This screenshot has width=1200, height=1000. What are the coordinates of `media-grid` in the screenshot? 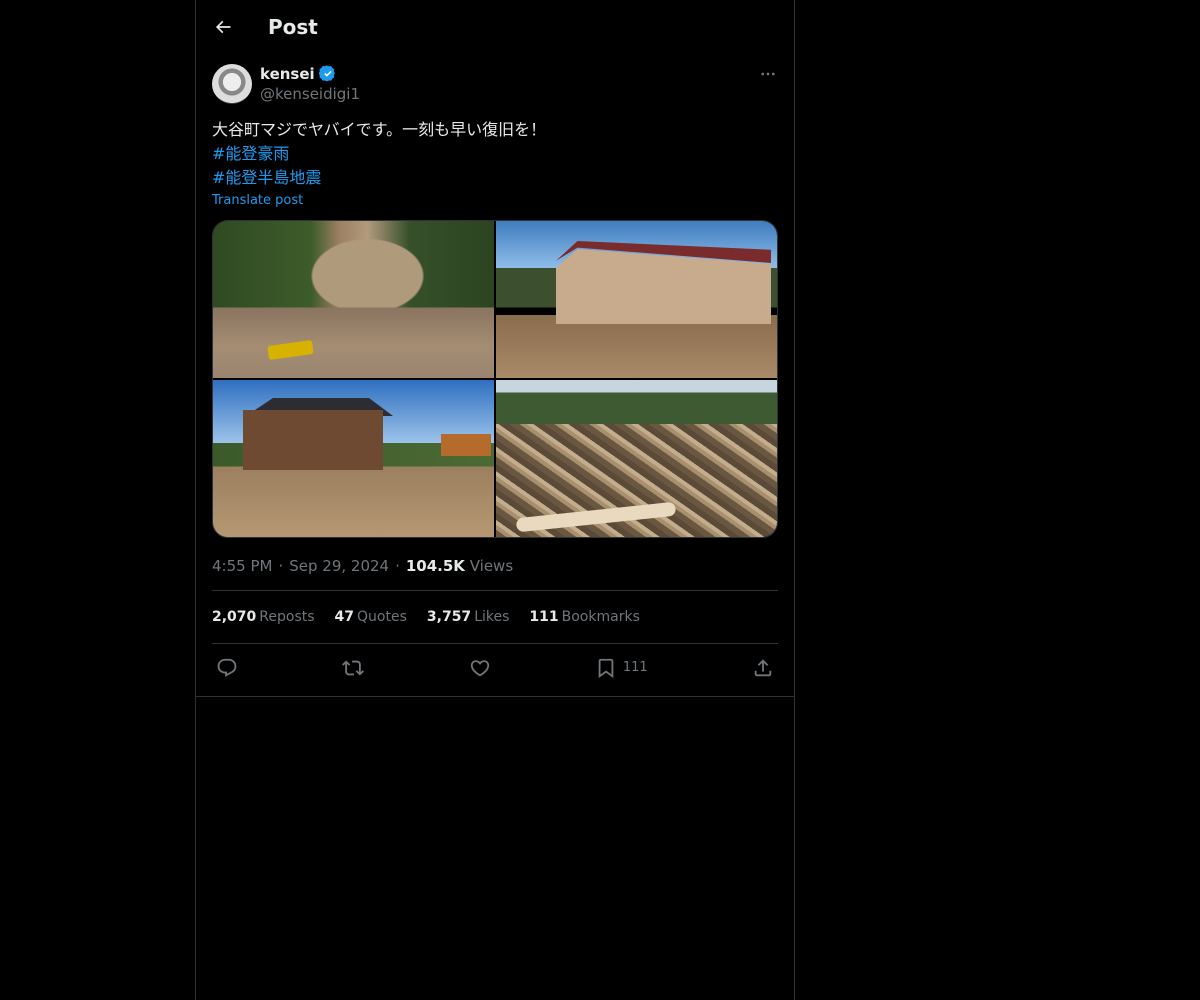 It's located at (495, 379).